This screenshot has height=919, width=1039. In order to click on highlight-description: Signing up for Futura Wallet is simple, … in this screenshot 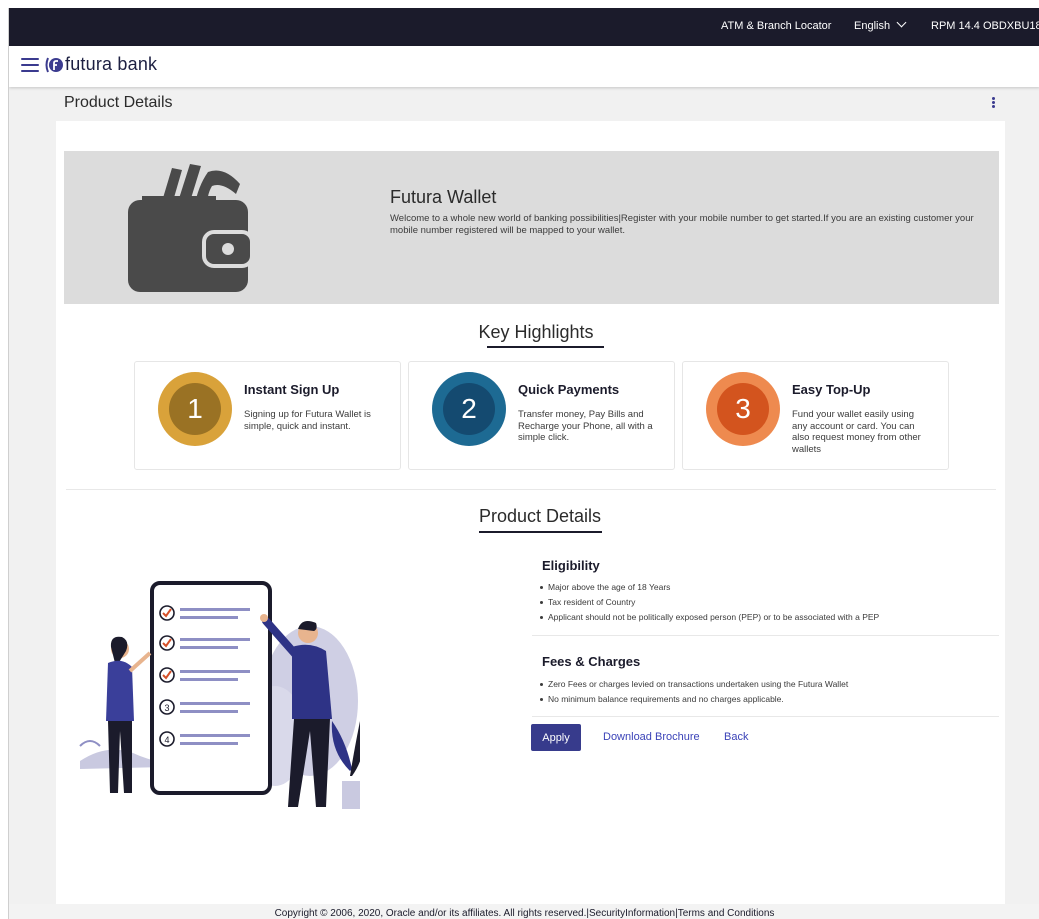, I will do `click(307, 420)`.